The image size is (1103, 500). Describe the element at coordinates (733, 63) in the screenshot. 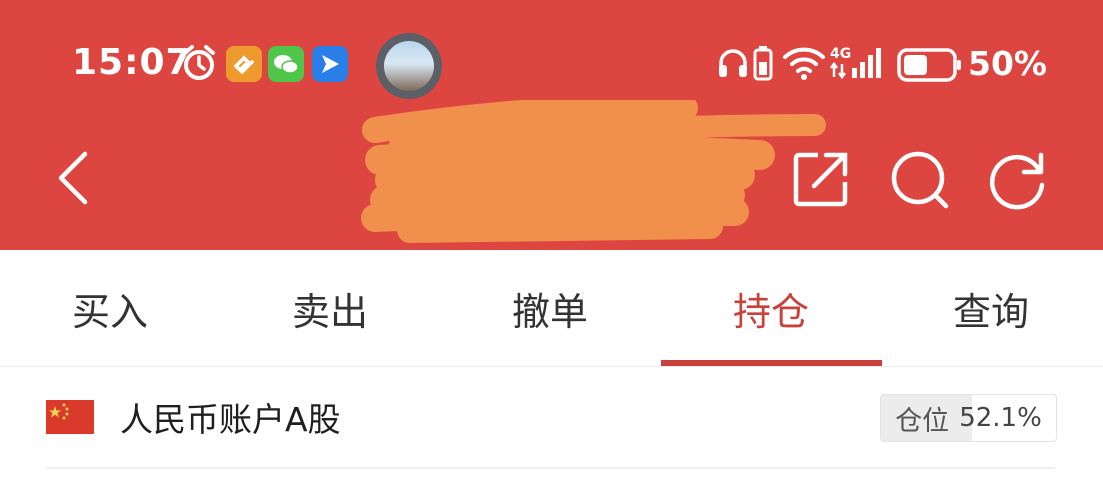

I see `headphones-icon` at that location.